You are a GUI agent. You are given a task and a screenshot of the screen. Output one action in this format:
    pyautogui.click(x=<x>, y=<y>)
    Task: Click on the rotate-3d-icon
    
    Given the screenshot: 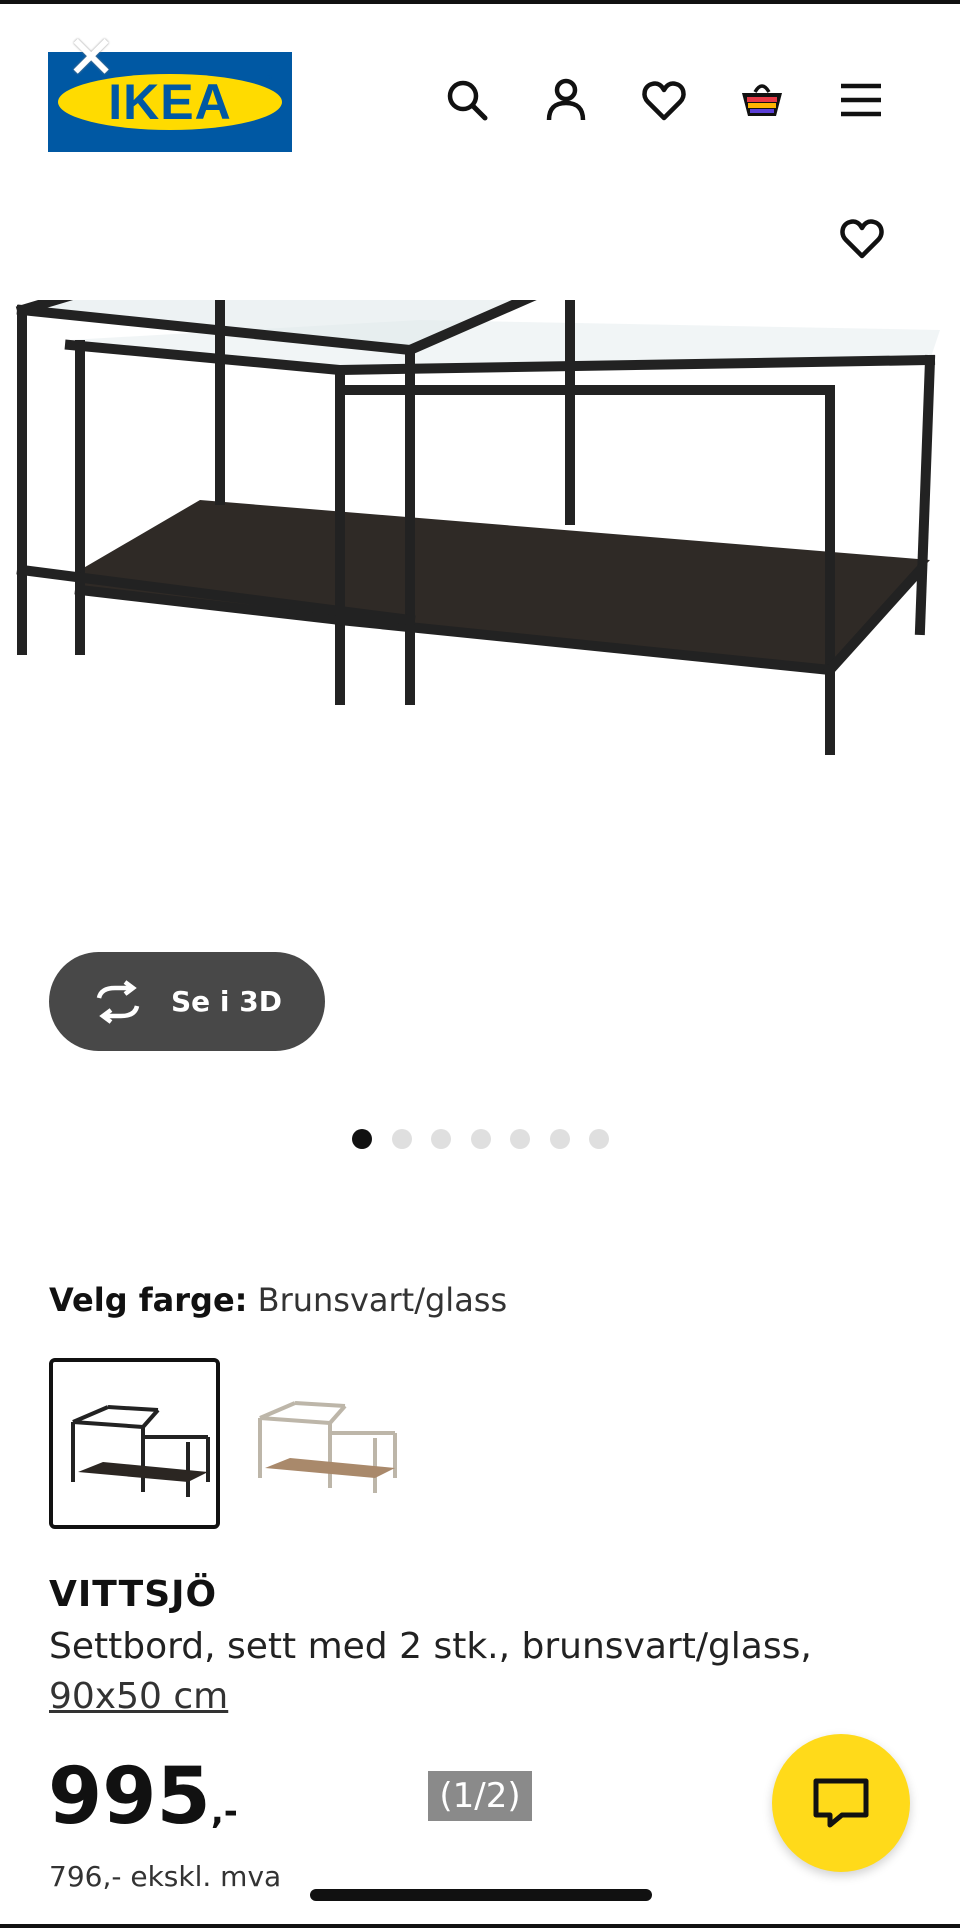 What is the action you would take?
    pyautogui.click(x=118, y=1001)
    